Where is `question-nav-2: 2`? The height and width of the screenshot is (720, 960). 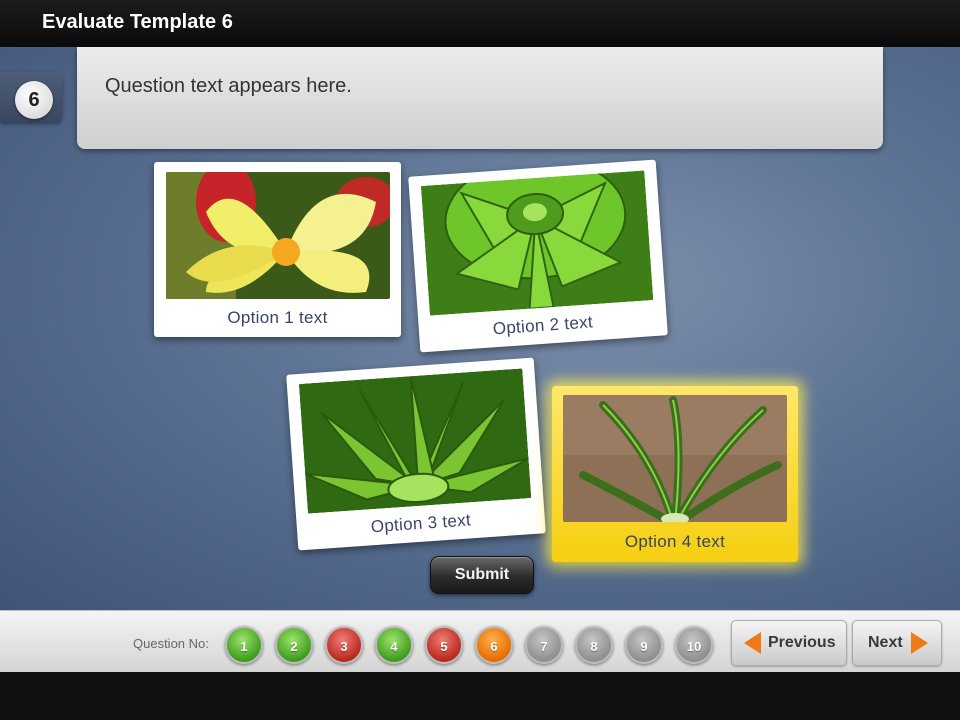 question-nav-2: 2 is located at coordinates (294, 645).